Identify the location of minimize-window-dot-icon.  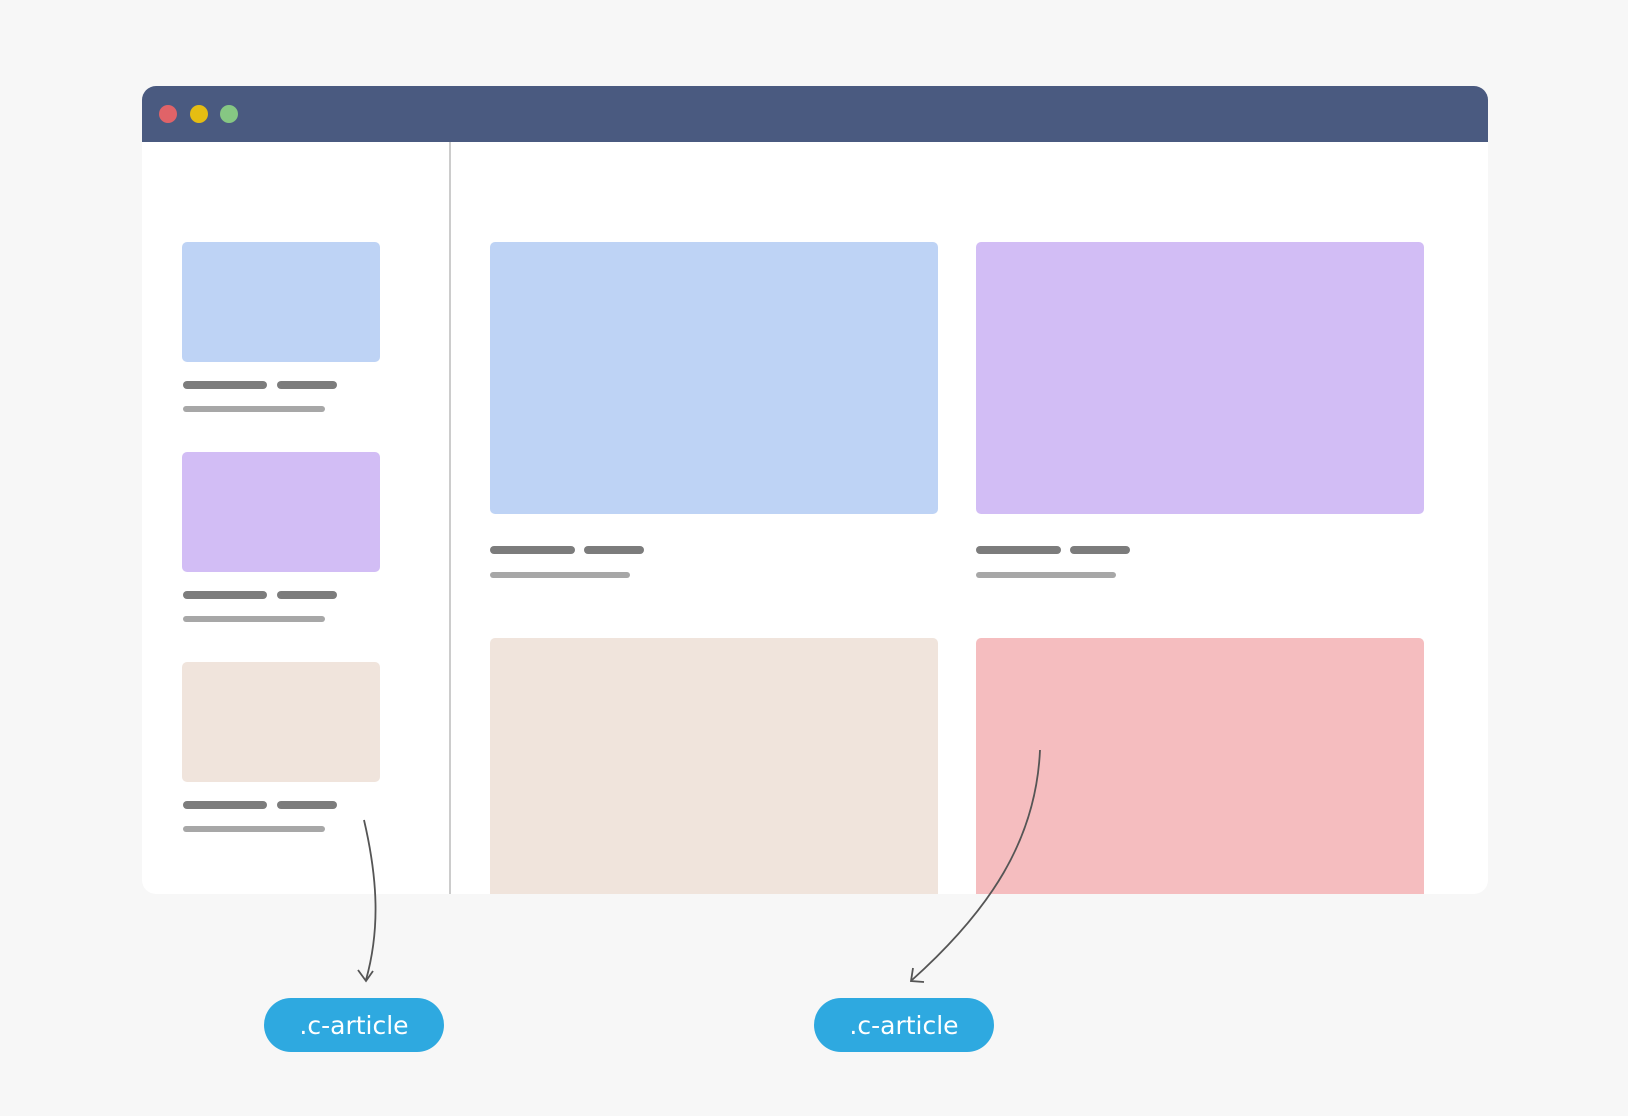
(199, 114).